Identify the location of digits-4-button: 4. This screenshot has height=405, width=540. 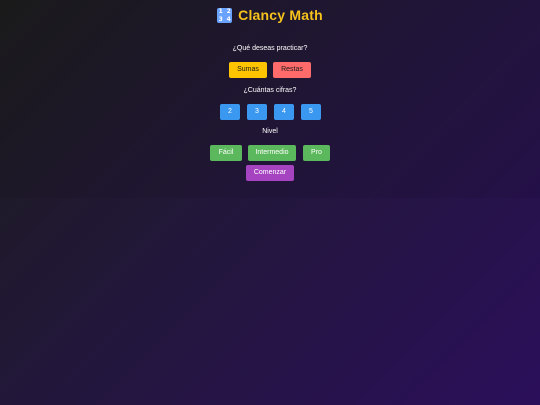
(284, 112).